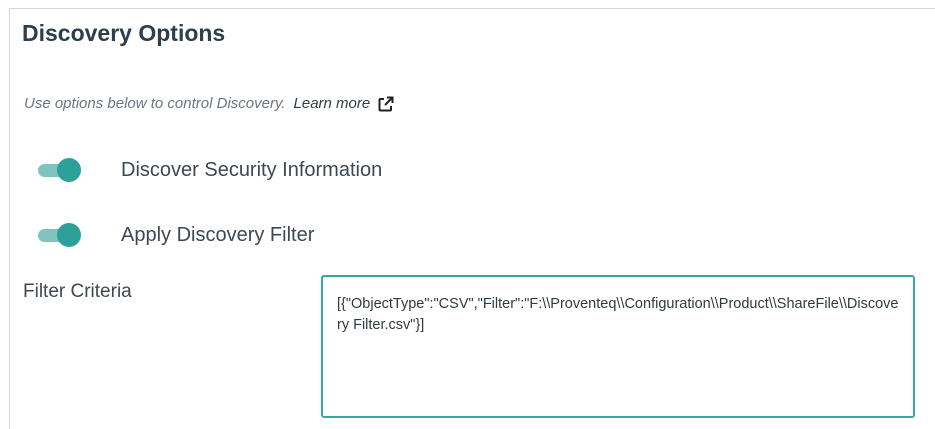 The width and height of the screenshot is (935, 429). I want to click on learn-more-link: Learn more, so click(332, 103).